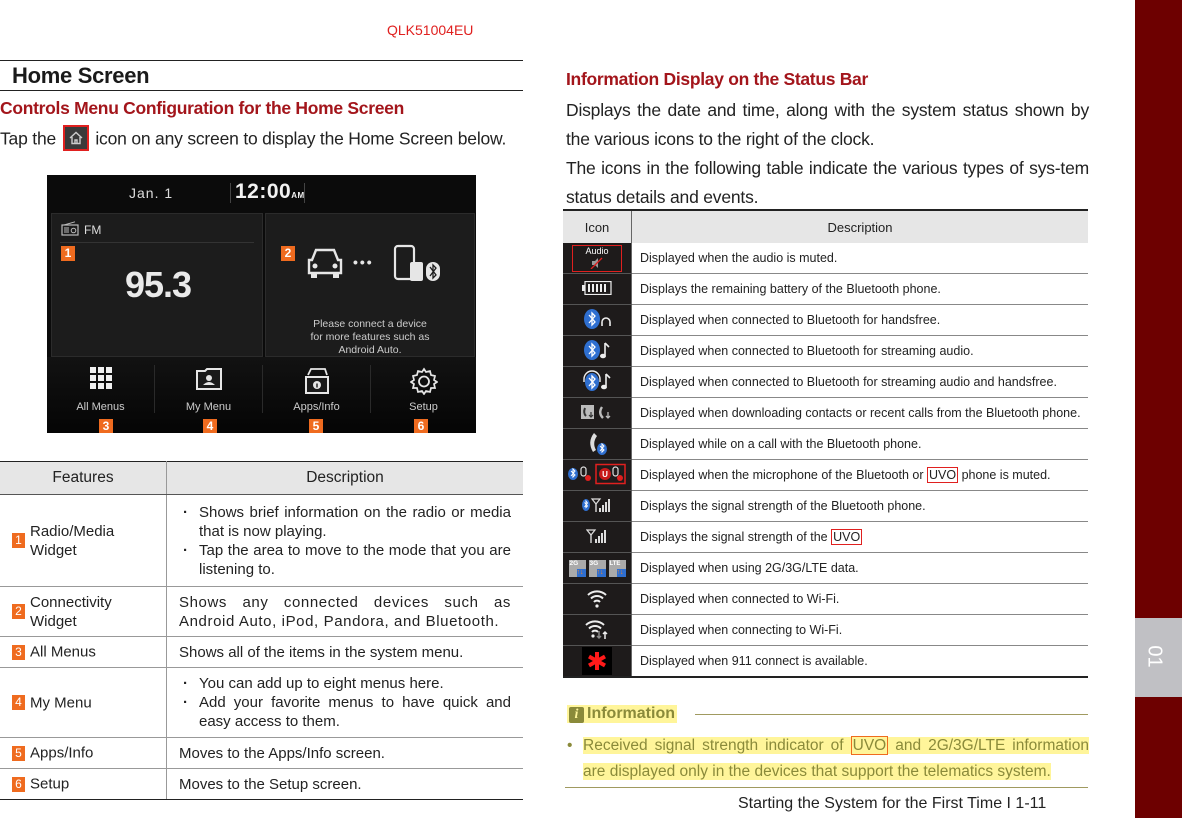 The width and height of the screenshot is (1182, 818). Describe the element at coordinates (28, 138) in the screenshot. I see `intro-before: Tap the` at that location.